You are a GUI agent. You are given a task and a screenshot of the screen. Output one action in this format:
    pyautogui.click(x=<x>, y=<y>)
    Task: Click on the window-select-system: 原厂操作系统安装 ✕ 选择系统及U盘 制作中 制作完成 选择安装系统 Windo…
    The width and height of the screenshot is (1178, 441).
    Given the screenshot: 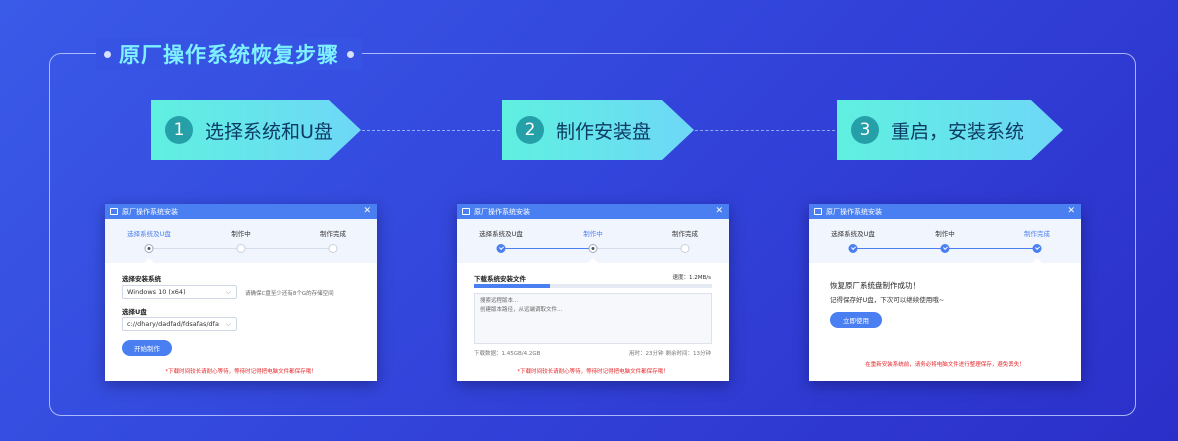 What is the action you would take?
    pyautogui.click(x=241, y=292)
    